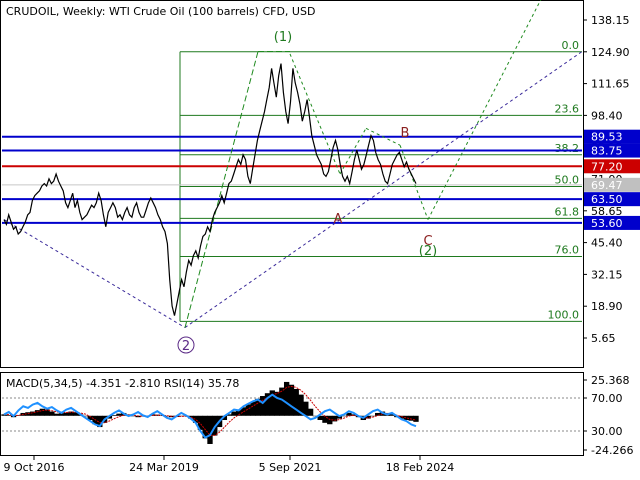  Describe the element at coordinates (607, 306) in the screenshot. I see `price-tick-label: 18.90` at that location.